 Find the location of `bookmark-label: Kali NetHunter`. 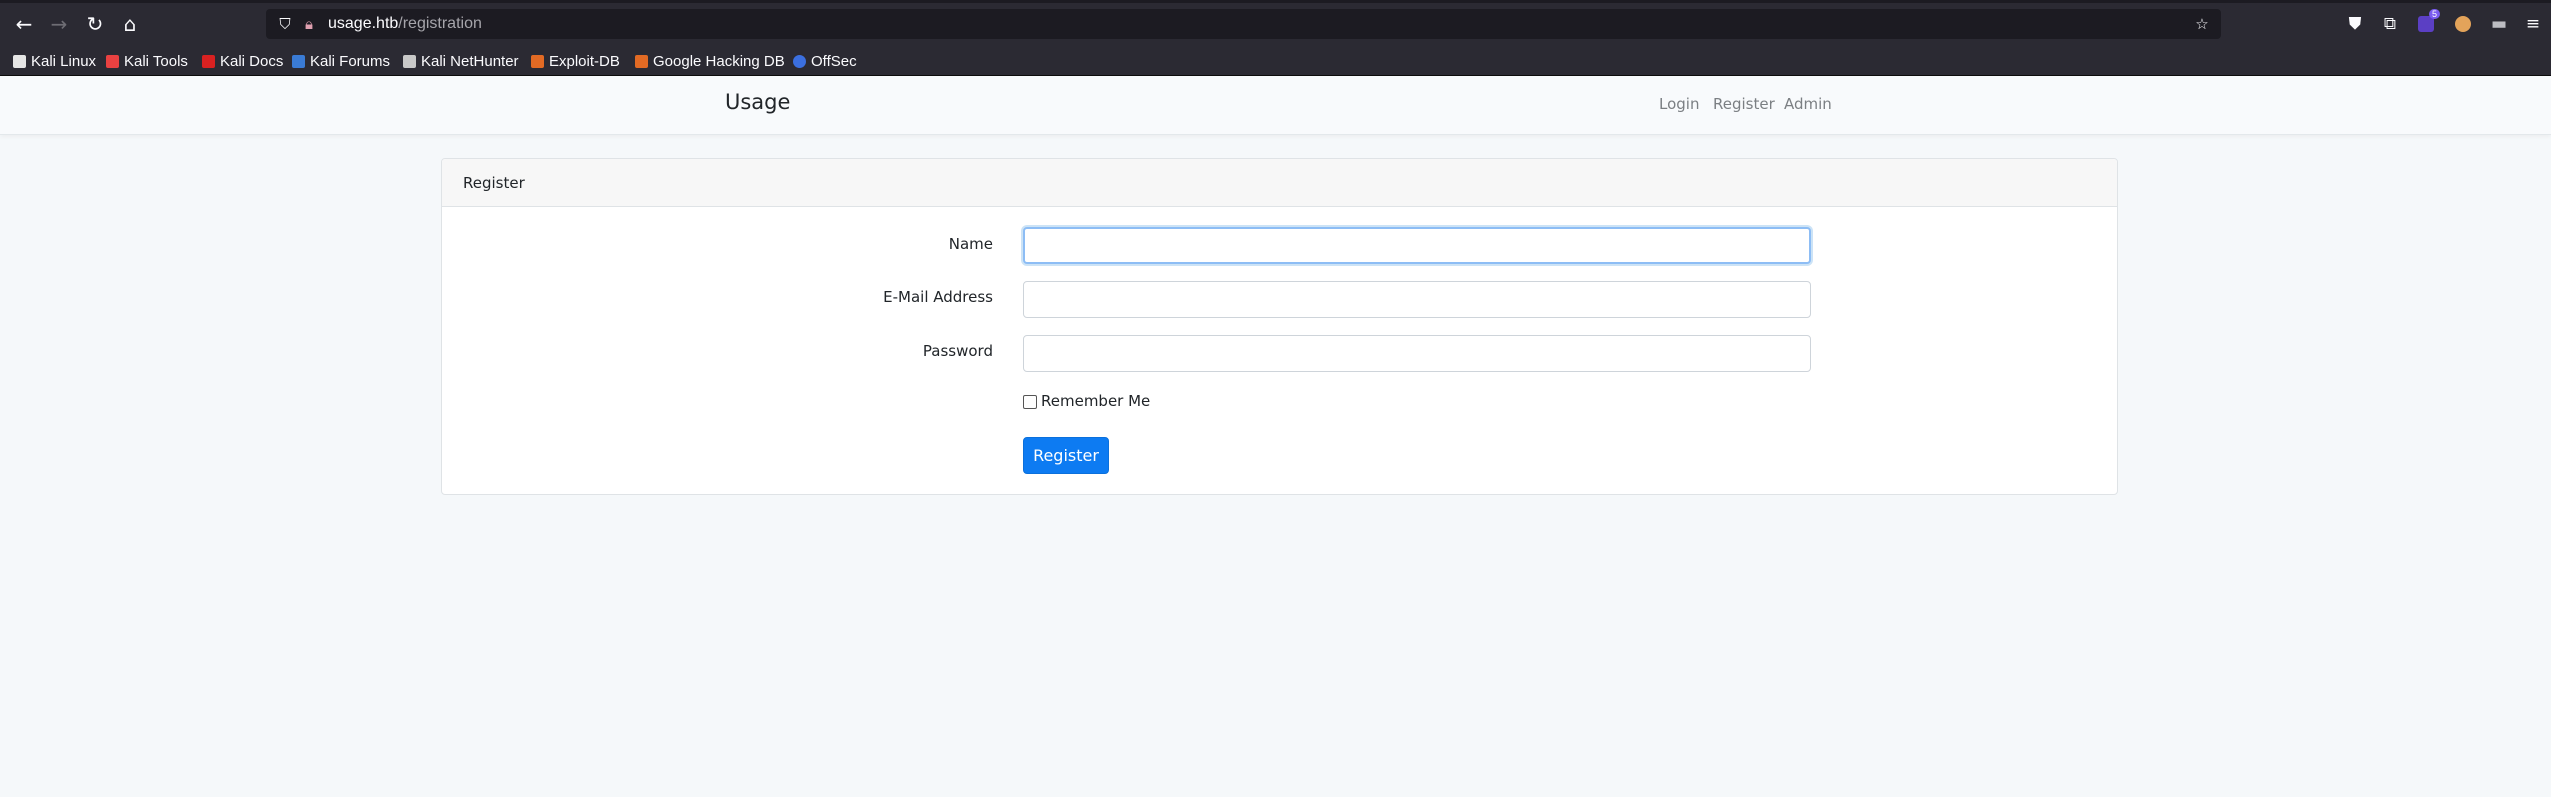

bookmark-label: Kali NetHunter is located at coordinates (470, 61).